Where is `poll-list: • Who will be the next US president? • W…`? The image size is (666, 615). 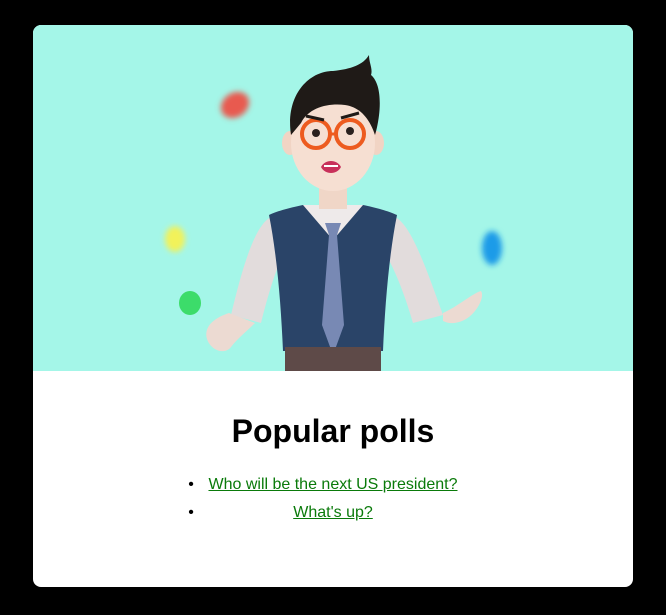
poll-list: • Who will be the next US president? • W… is located at coordinates (333, 499).